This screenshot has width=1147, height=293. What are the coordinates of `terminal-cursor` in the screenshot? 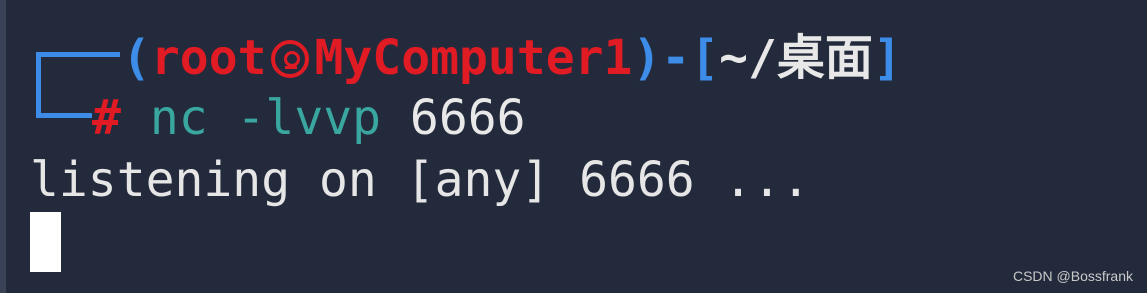 It's located at (45, 242).